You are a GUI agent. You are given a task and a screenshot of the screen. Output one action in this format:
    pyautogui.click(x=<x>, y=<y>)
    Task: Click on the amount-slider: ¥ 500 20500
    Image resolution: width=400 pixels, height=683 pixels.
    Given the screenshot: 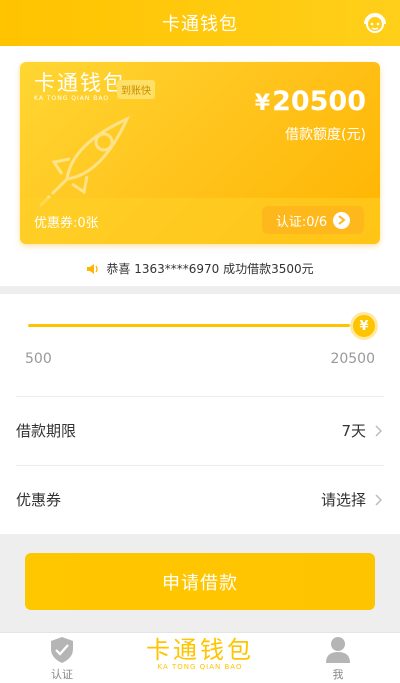 What is the action you would take?
    pyautogui.click(x=200, y=344)
    